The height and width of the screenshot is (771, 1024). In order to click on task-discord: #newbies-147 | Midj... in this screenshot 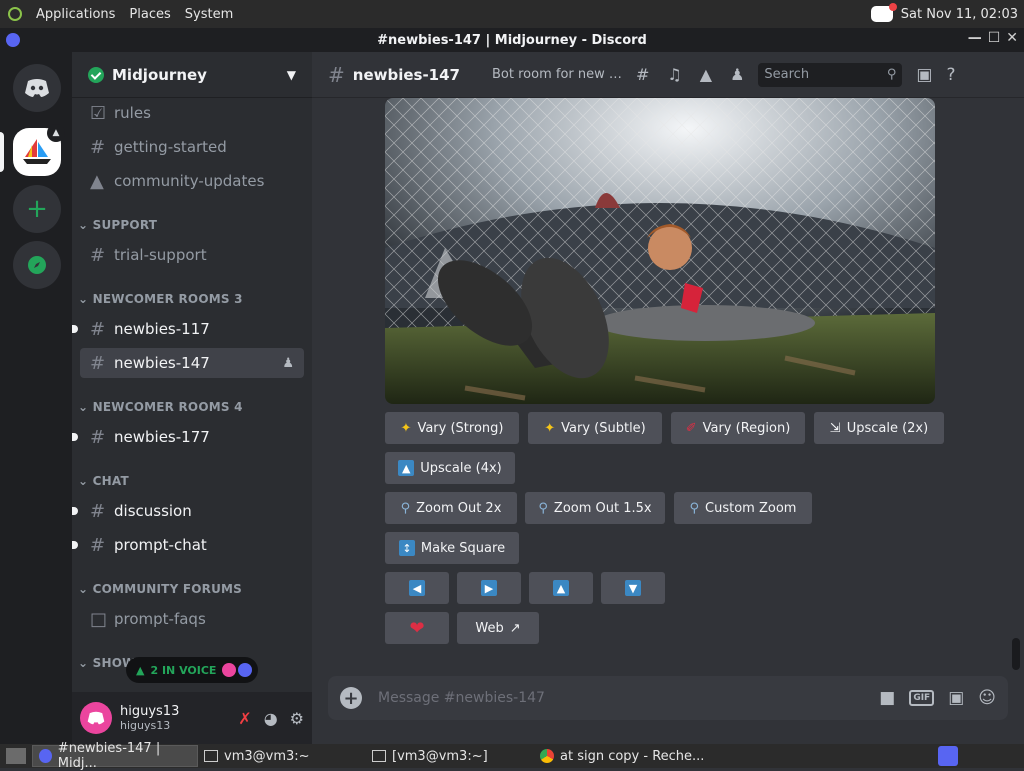, I will do `click(115, 756)`.